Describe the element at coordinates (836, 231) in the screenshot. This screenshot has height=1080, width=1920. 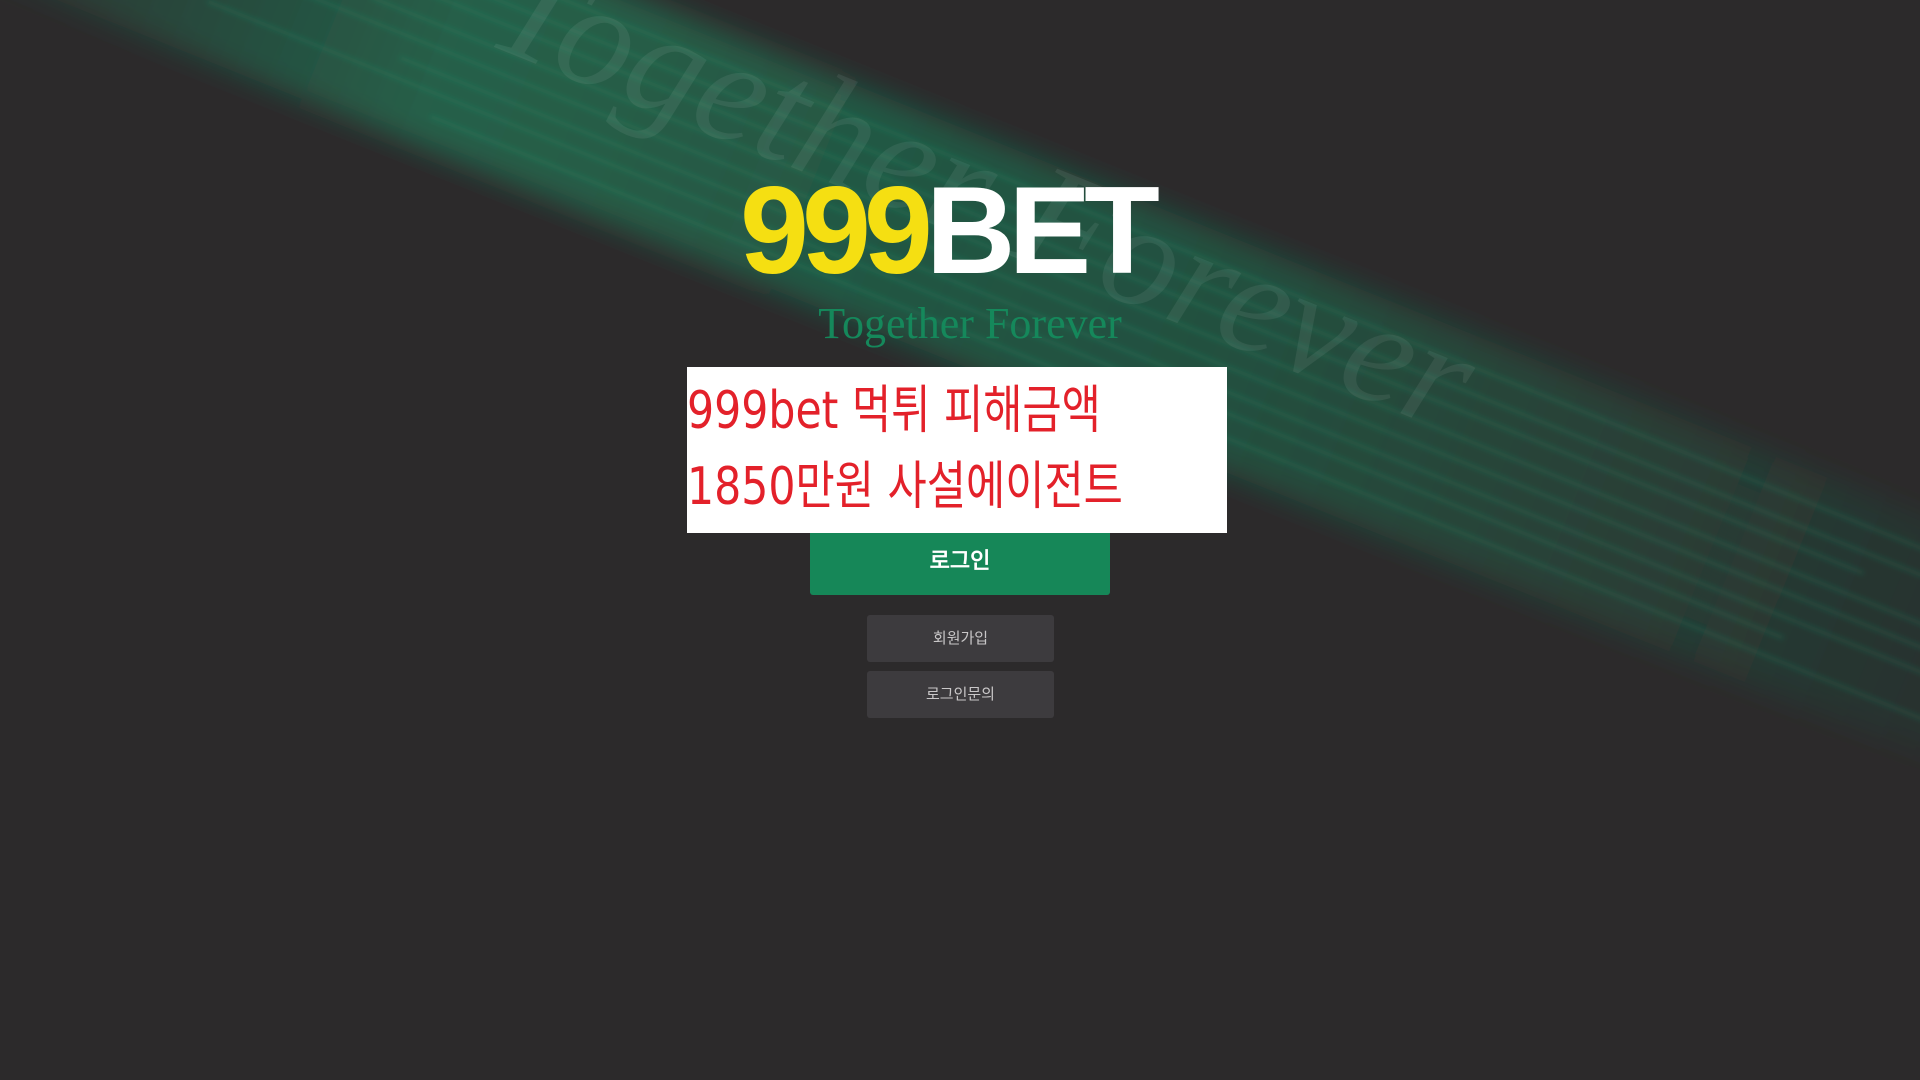
I see `logo-number: 999` at that location.